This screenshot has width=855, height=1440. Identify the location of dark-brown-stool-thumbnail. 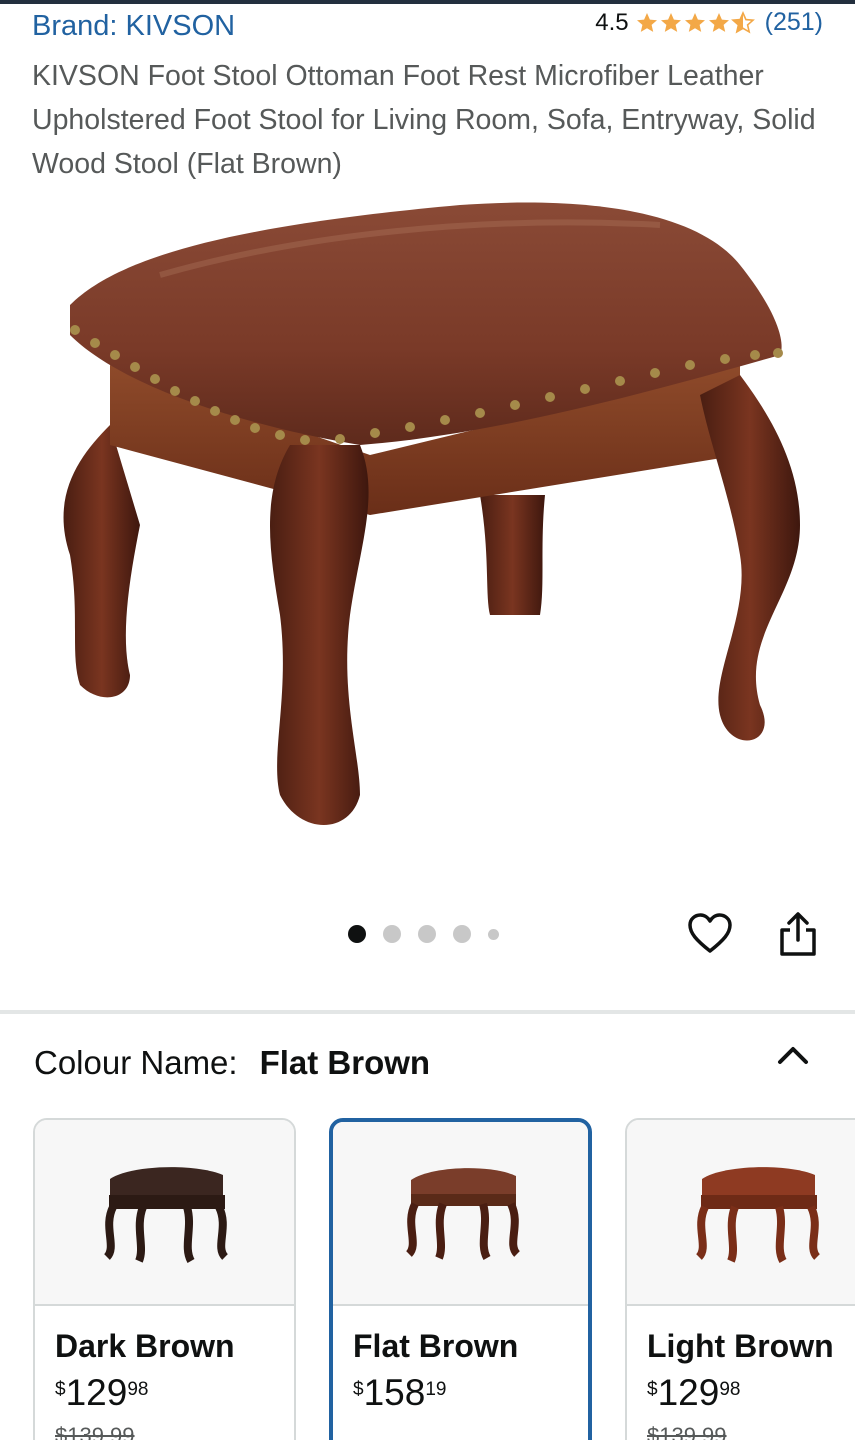
(165, 1215).